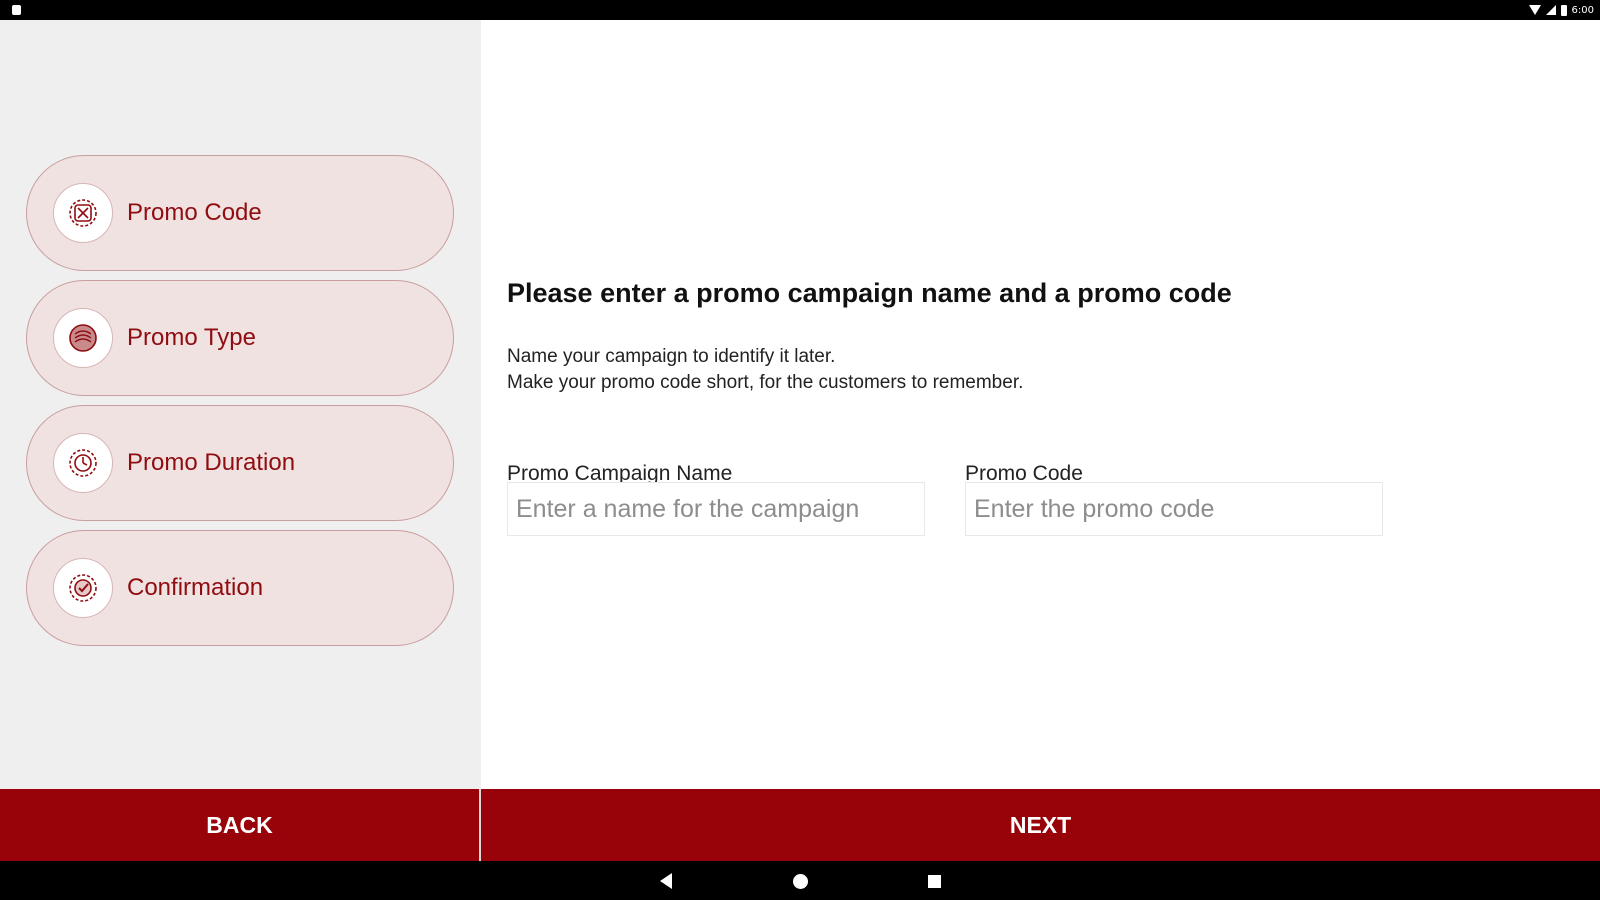 This screenshot has height=900, width=1600. Describe the element at coordinates (934, 881) in the screenshot. I see `nav-recents-icon` at that location.